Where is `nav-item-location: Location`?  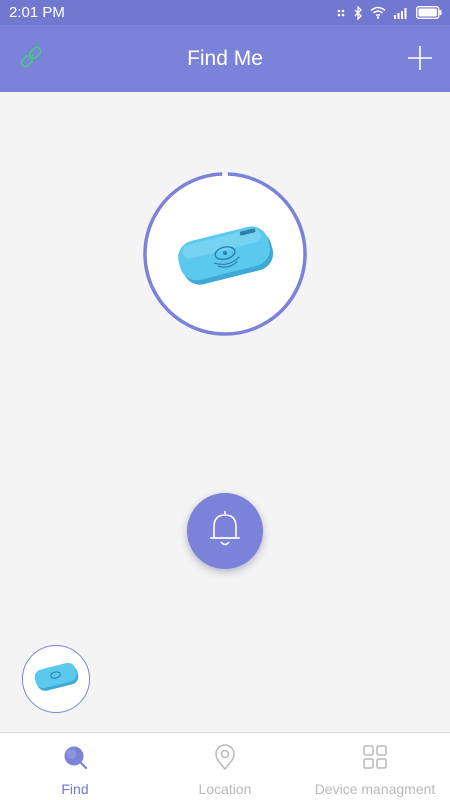
nav-item-location: Location is located at coordinates (225, 766).